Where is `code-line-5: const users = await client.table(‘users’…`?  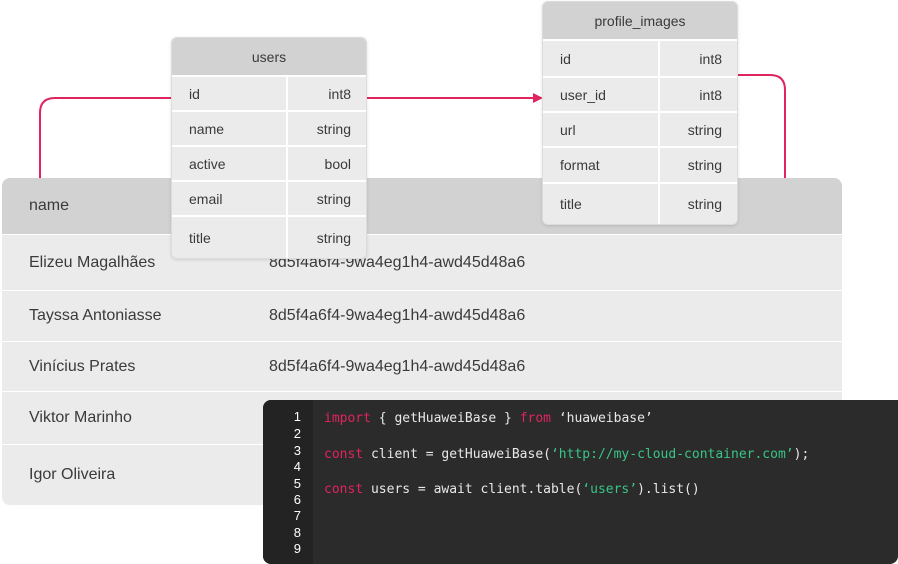 code-line-5: const users = await client.table(‘users’… is located at coordinates (512, 489).